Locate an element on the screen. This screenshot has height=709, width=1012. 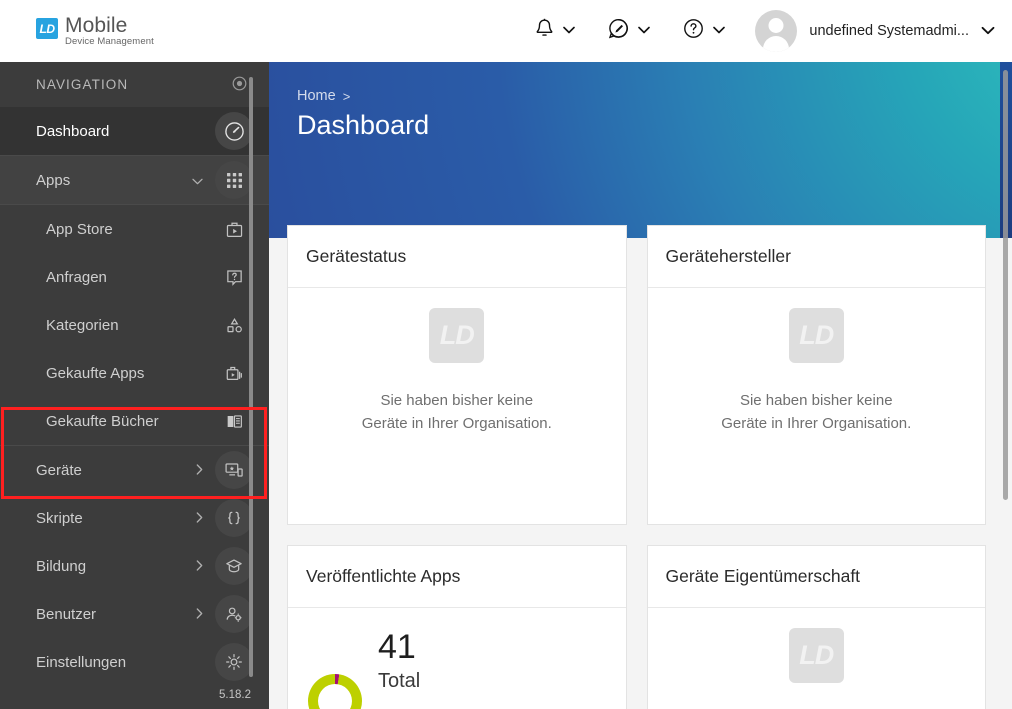
sidebar-item-label: Gekaufte Apps is located at coordinates (95, 373).